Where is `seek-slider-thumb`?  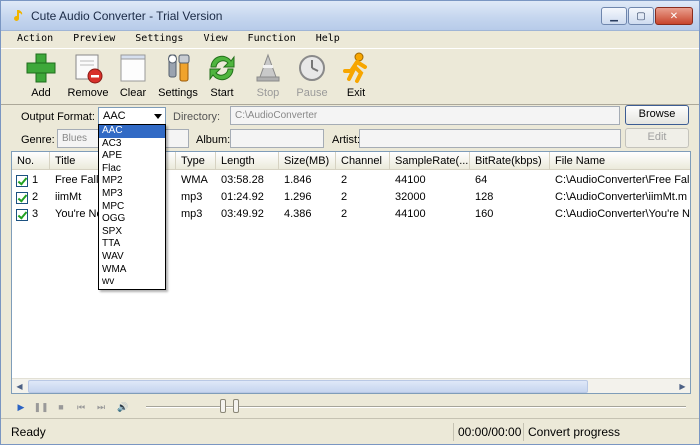 seek-slider-thumb is located at coordinates (236, 406).